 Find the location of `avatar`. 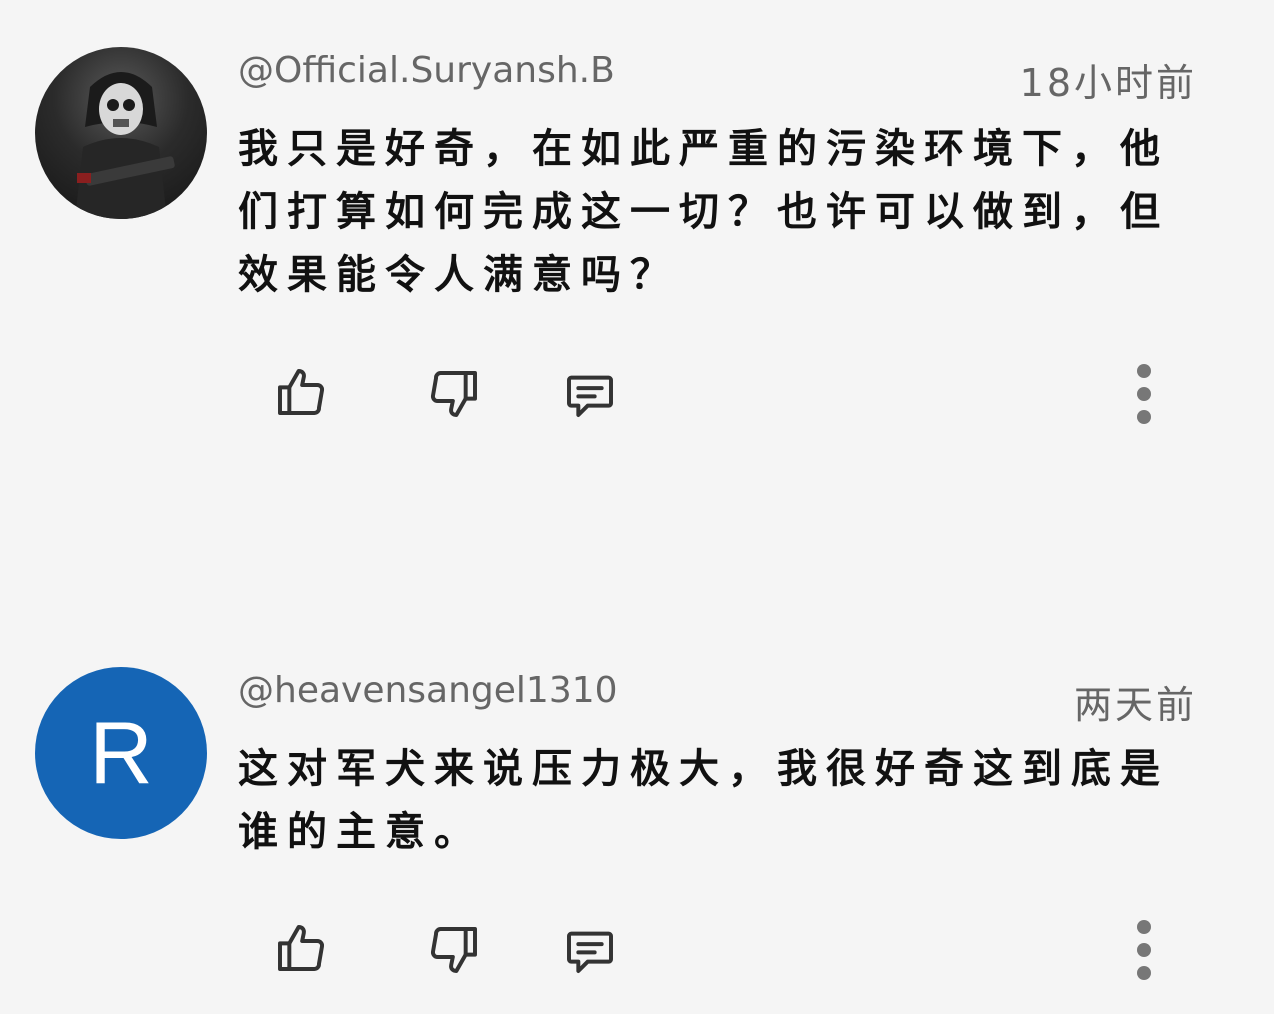

avatar is located at coordinates (121, 133).